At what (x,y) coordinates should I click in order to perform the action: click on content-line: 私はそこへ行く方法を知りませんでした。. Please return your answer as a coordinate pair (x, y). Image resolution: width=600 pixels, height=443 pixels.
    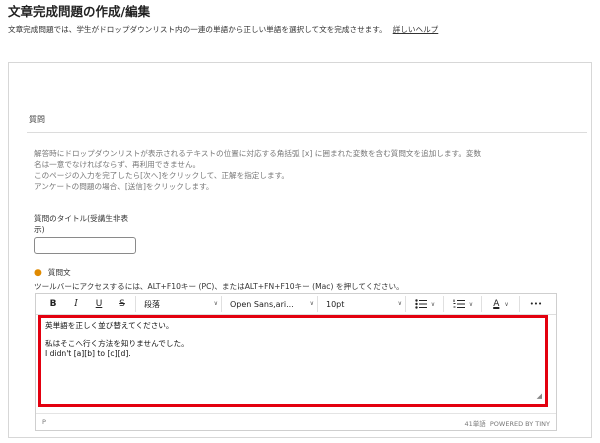
    Looking at the image, I should click on (117, 343).